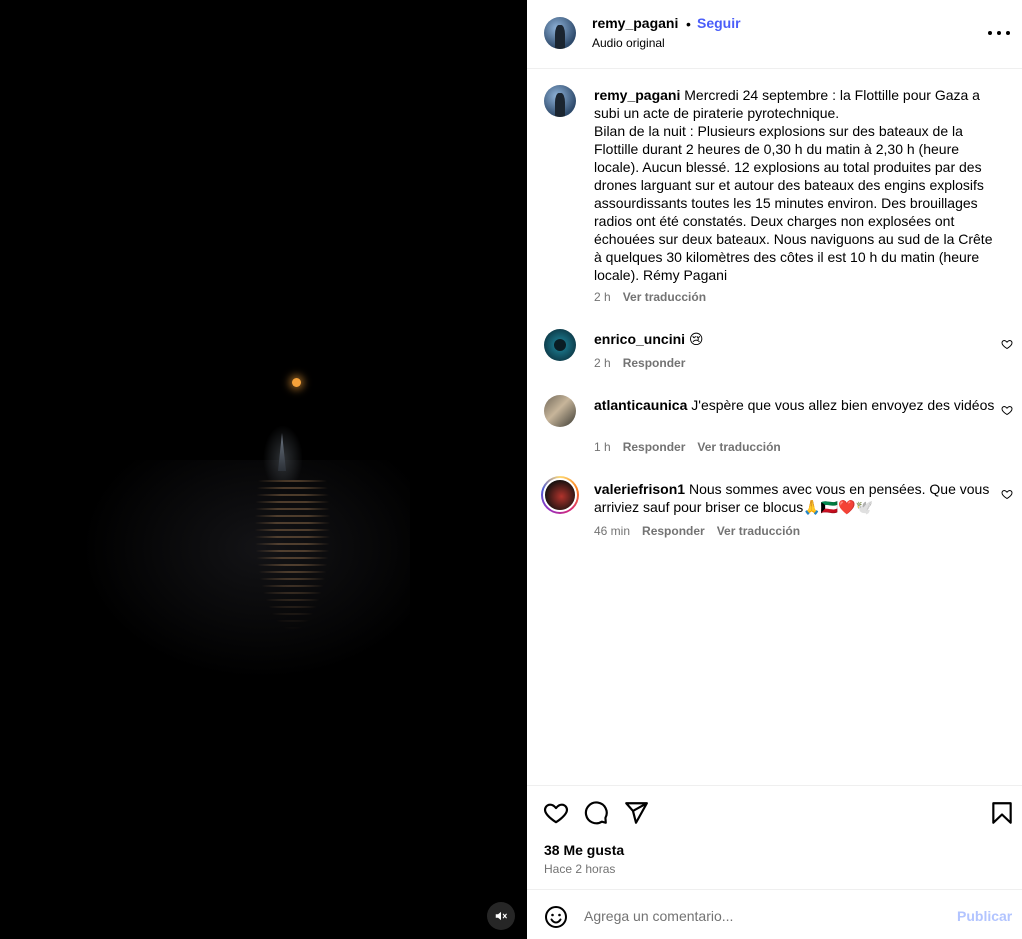 The height and width of the screenshot is (939, 1022). Describe the element at coordinates (999, 33) in the screenshot. I see `more-options-icon` at that location.